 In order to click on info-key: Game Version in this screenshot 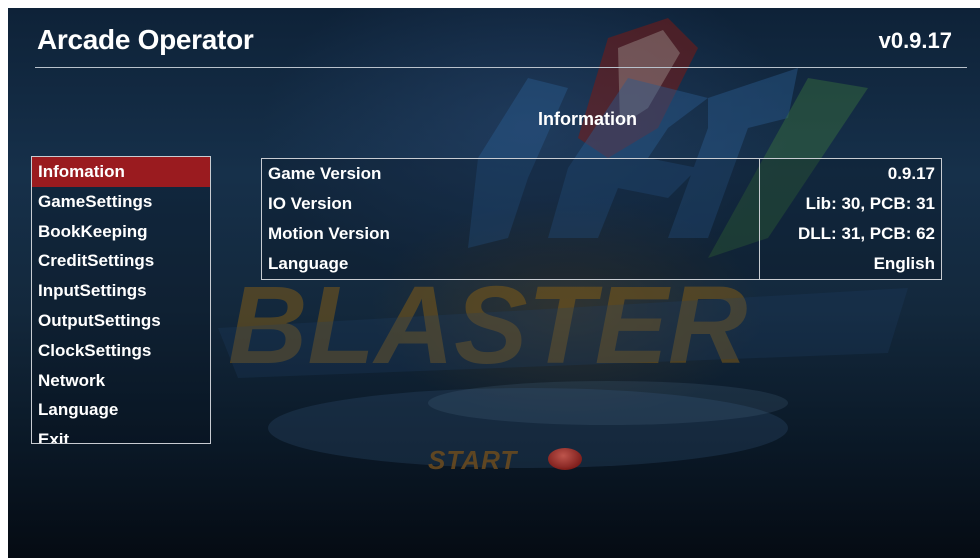, I will do `click(325, 173)`.